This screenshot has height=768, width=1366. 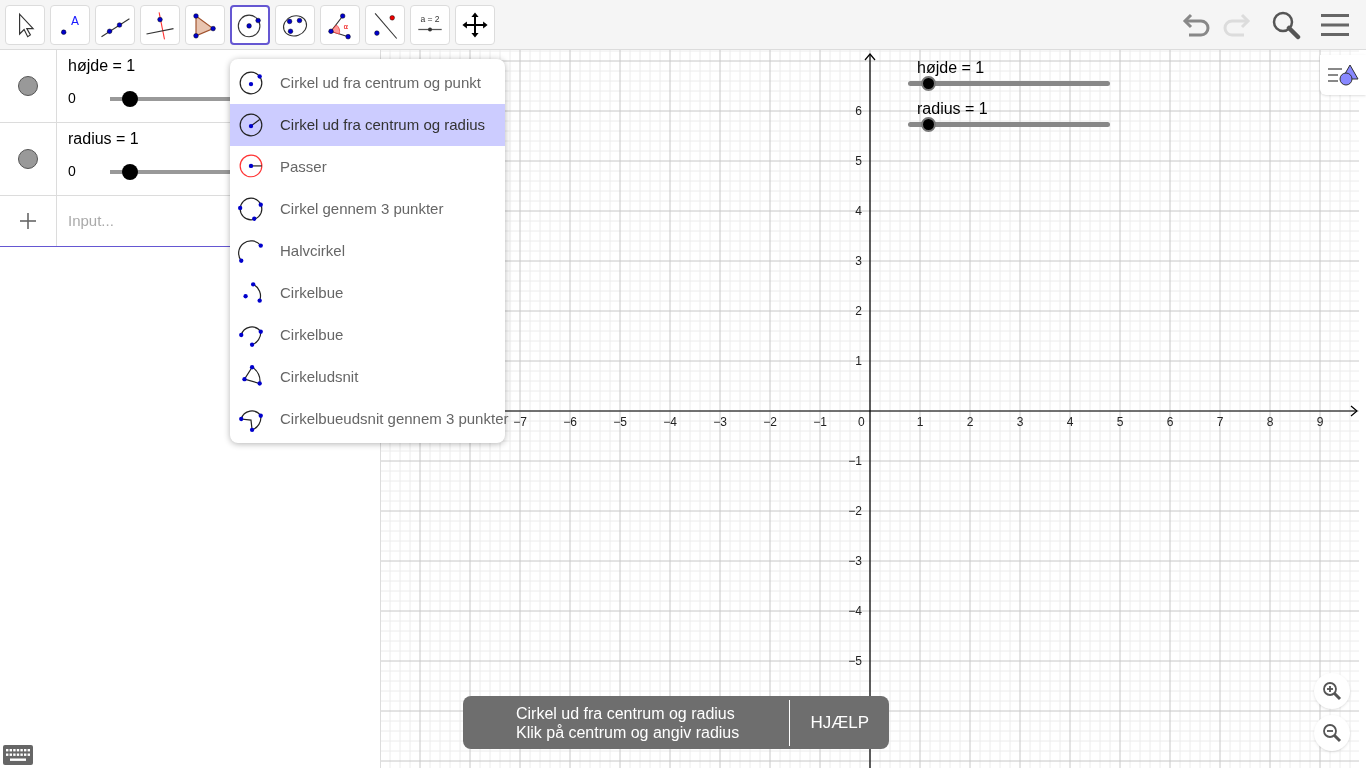 I want to click on plus-icon, so click(x=28, y=221).